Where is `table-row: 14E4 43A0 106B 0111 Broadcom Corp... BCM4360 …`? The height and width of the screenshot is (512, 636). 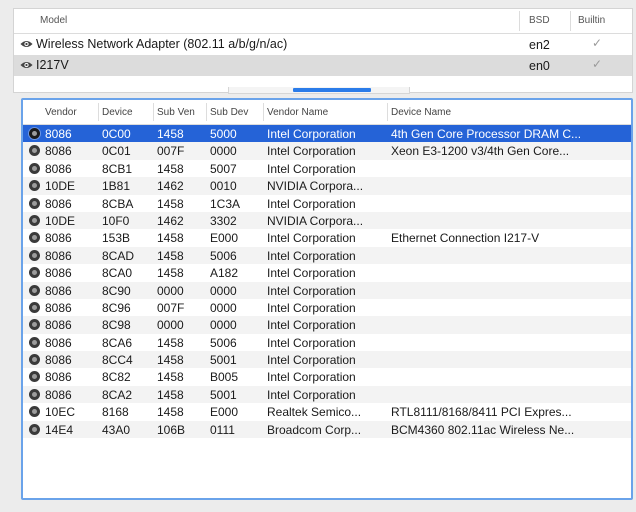
table-row: 14E4 43A0 106B 0111 Broadcom Corp... BCM4360 … is located at coordinates (327, 429).